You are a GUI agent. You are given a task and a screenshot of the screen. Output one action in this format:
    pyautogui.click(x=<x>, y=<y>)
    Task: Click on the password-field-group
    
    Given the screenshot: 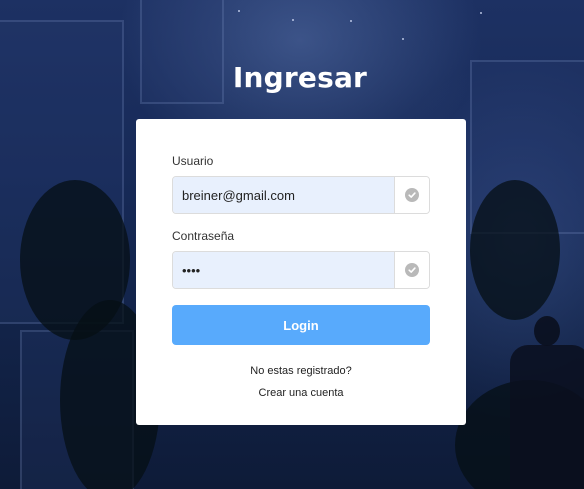 What is the action you would take?
    pyautogui.click(x=301, y=270)
    